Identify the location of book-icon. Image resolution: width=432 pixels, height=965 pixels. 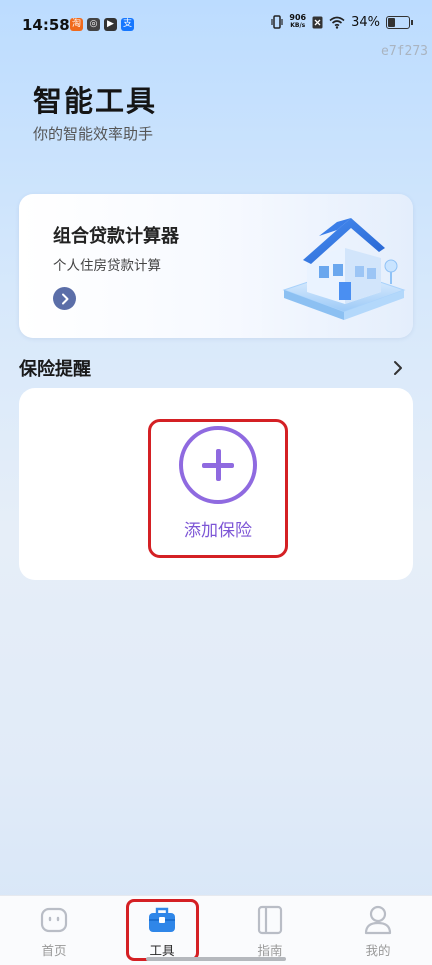
(270, 920).